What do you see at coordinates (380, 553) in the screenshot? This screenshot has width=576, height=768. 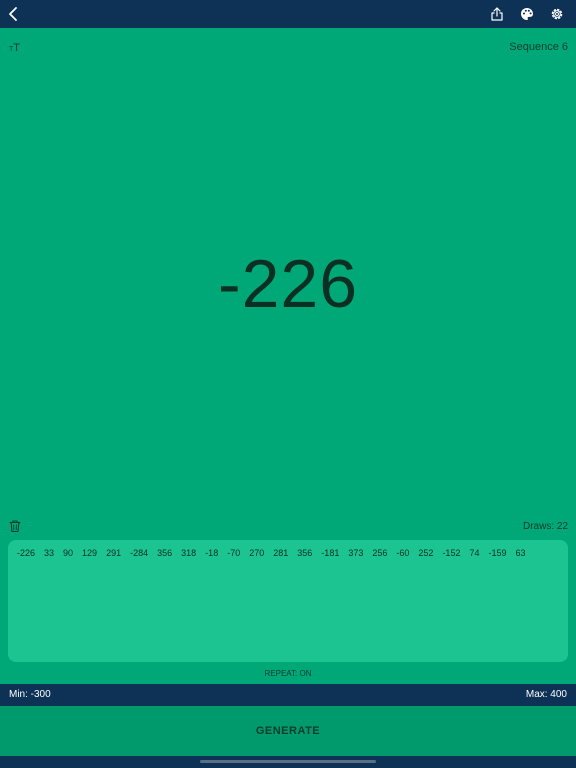 I see `history-item: 256` at bounding box center [380, 553].